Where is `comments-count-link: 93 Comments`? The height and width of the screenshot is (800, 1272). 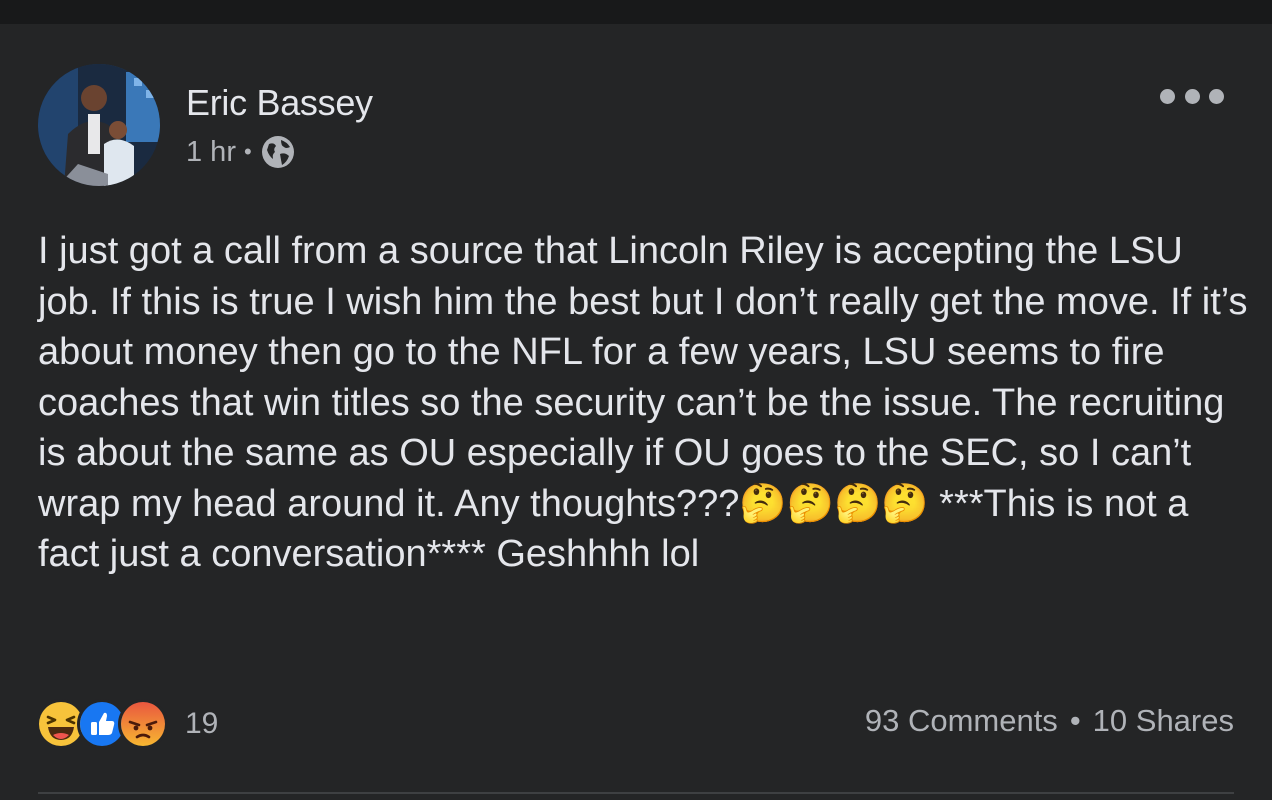
comments-count-link: 93 Comments is located at coordinates (961, 721).